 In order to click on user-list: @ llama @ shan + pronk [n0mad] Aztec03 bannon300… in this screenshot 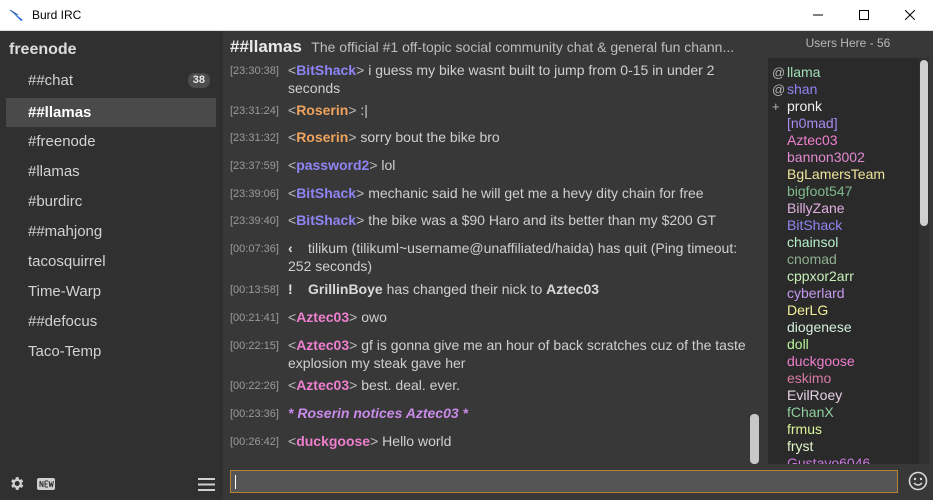, I will do `click(843, 261)`.